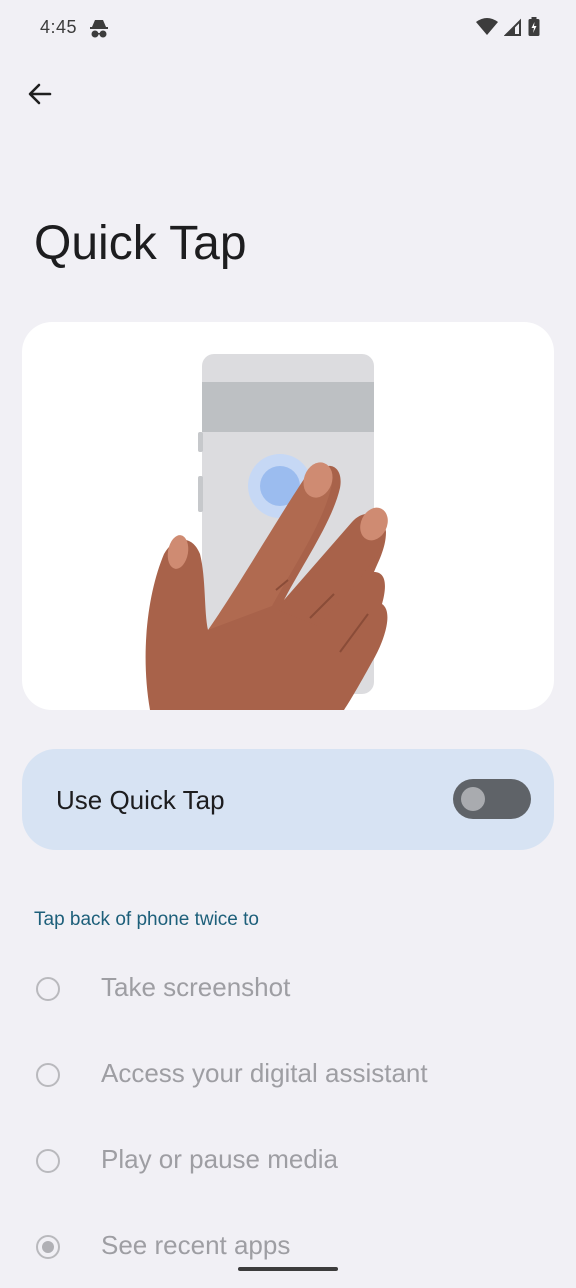 This screenshot has width=576, height=1288. What do you see at coordinates (473, 799) in the screenshot?
I see `switch-knob` at bounding box center [473, 799].